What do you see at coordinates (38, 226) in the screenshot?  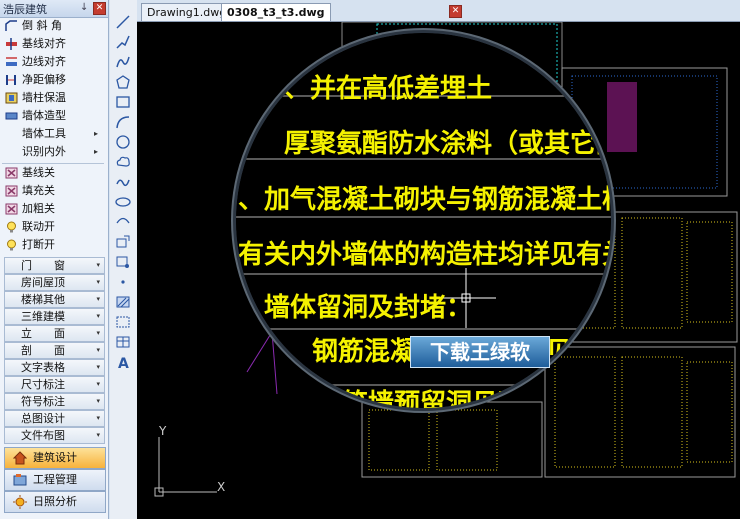 I see `menu-item-label: 联动开` at bounding box center [38, 226].